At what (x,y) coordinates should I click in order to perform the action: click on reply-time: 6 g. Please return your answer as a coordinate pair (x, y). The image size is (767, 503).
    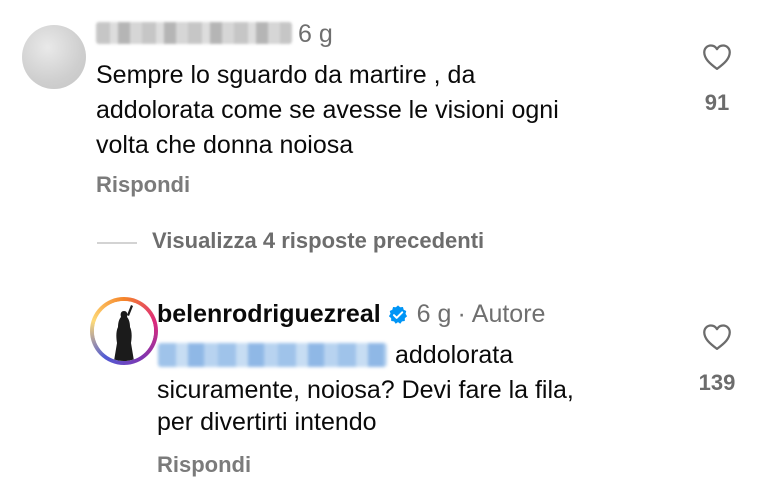
    Looking at the image, I should click on (434, 314).